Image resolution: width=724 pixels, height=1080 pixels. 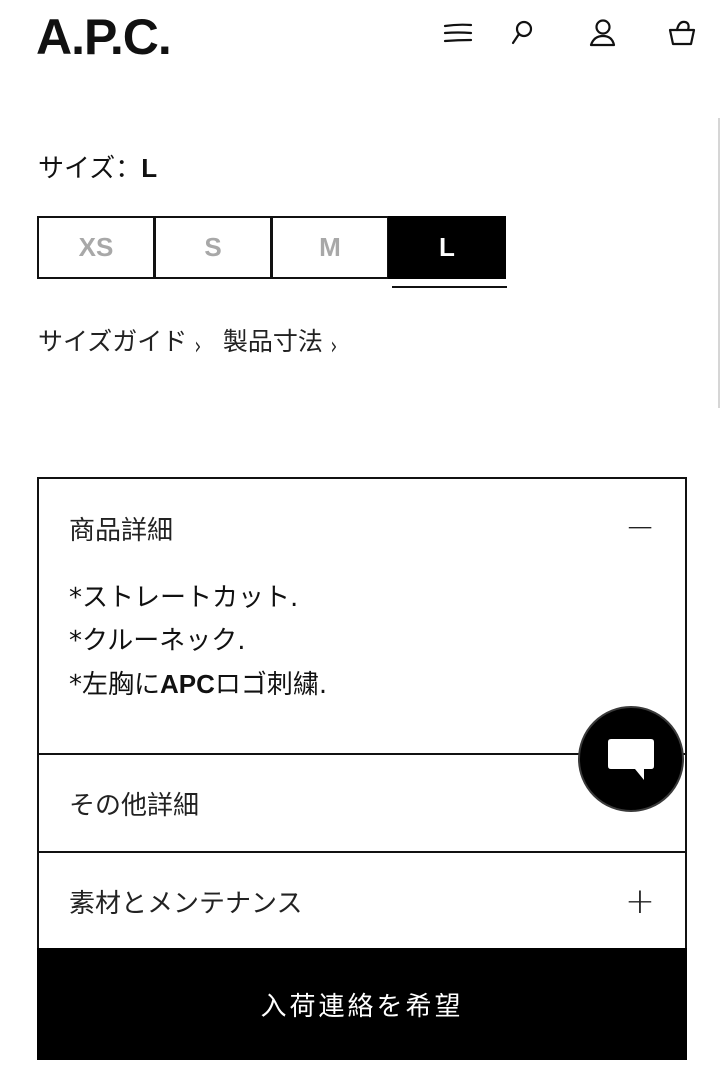 I want to click on size-option-l: L, so click(x=447, y=247).